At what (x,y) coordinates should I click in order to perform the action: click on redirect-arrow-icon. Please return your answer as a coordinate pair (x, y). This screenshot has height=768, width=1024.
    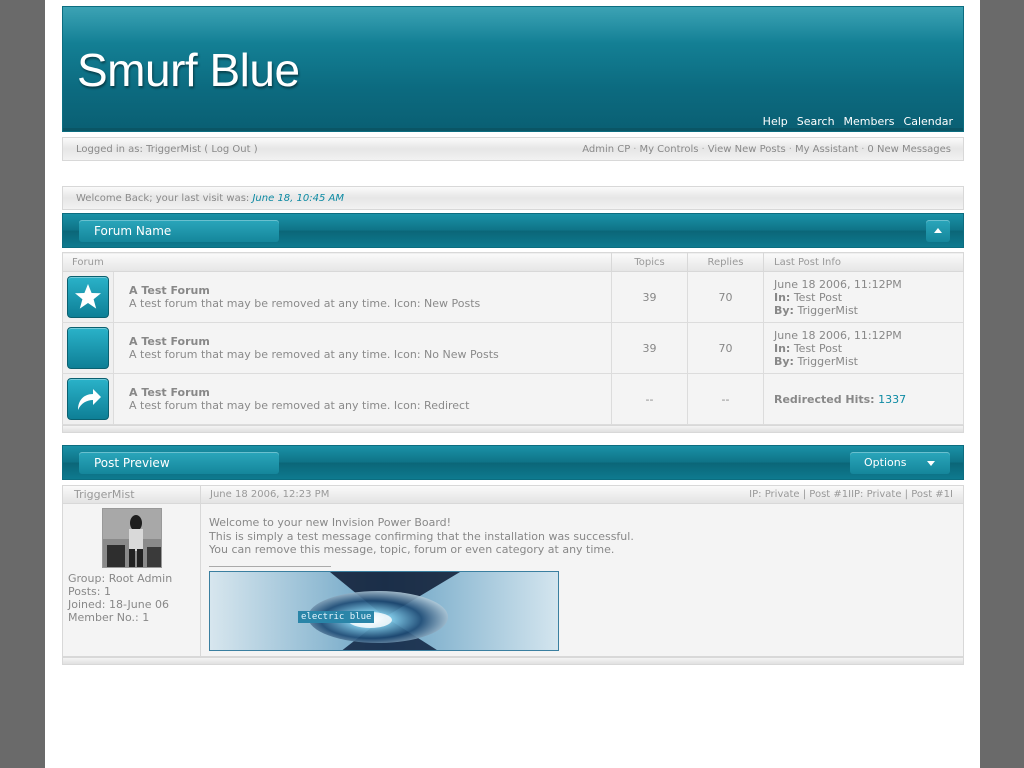
    Looking at the image, I should click on (88, 399).